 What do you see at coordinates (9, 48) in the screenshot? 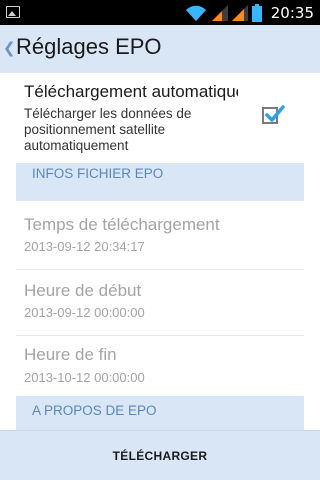
I see `back-chevron-icon: ❮` at bounding box center [9, 48].